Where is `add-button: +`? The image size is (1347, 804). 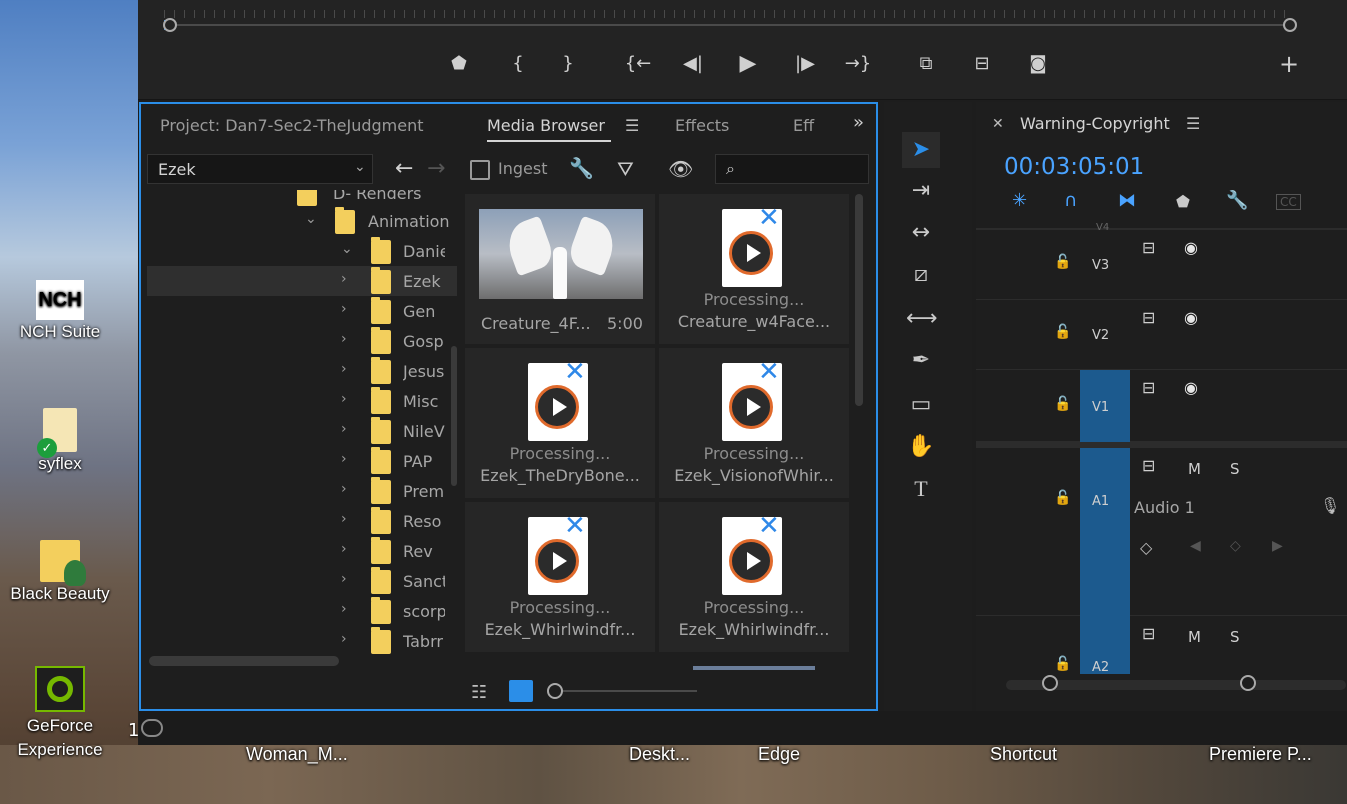
add-button: + is located at coordinates (1289, 64).